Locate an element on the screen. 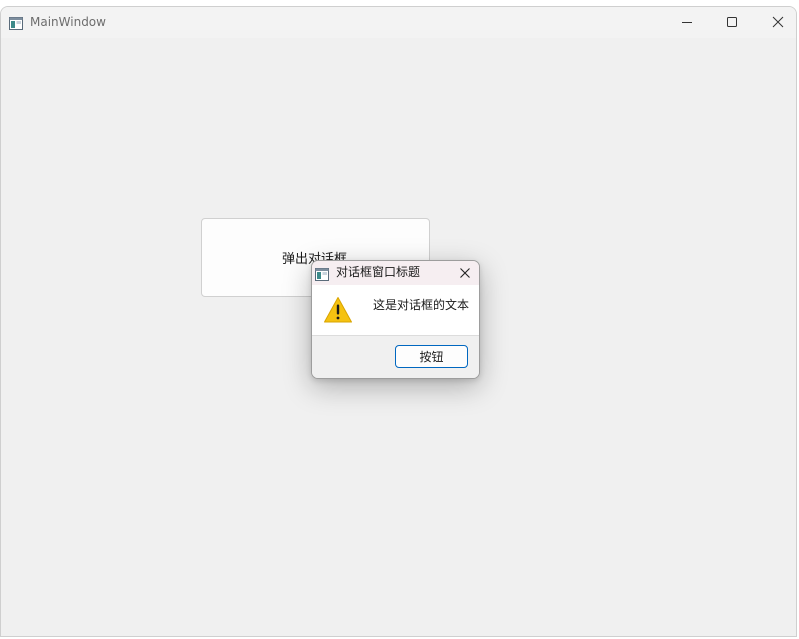 The height and width of the screenshot is (639, 799). minimize-icon is located at coordinates (687, 22).